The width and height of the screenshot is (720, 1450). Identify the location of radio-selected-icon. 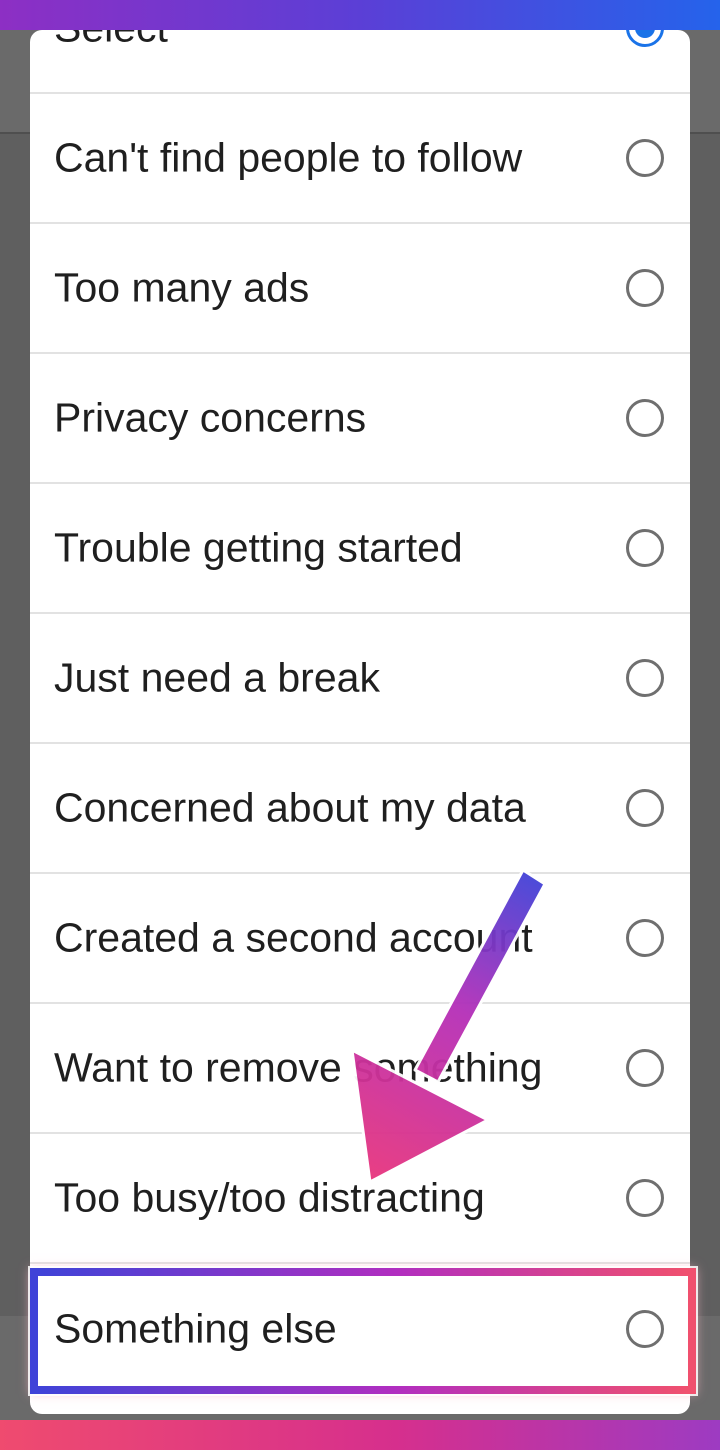
(645, 38).